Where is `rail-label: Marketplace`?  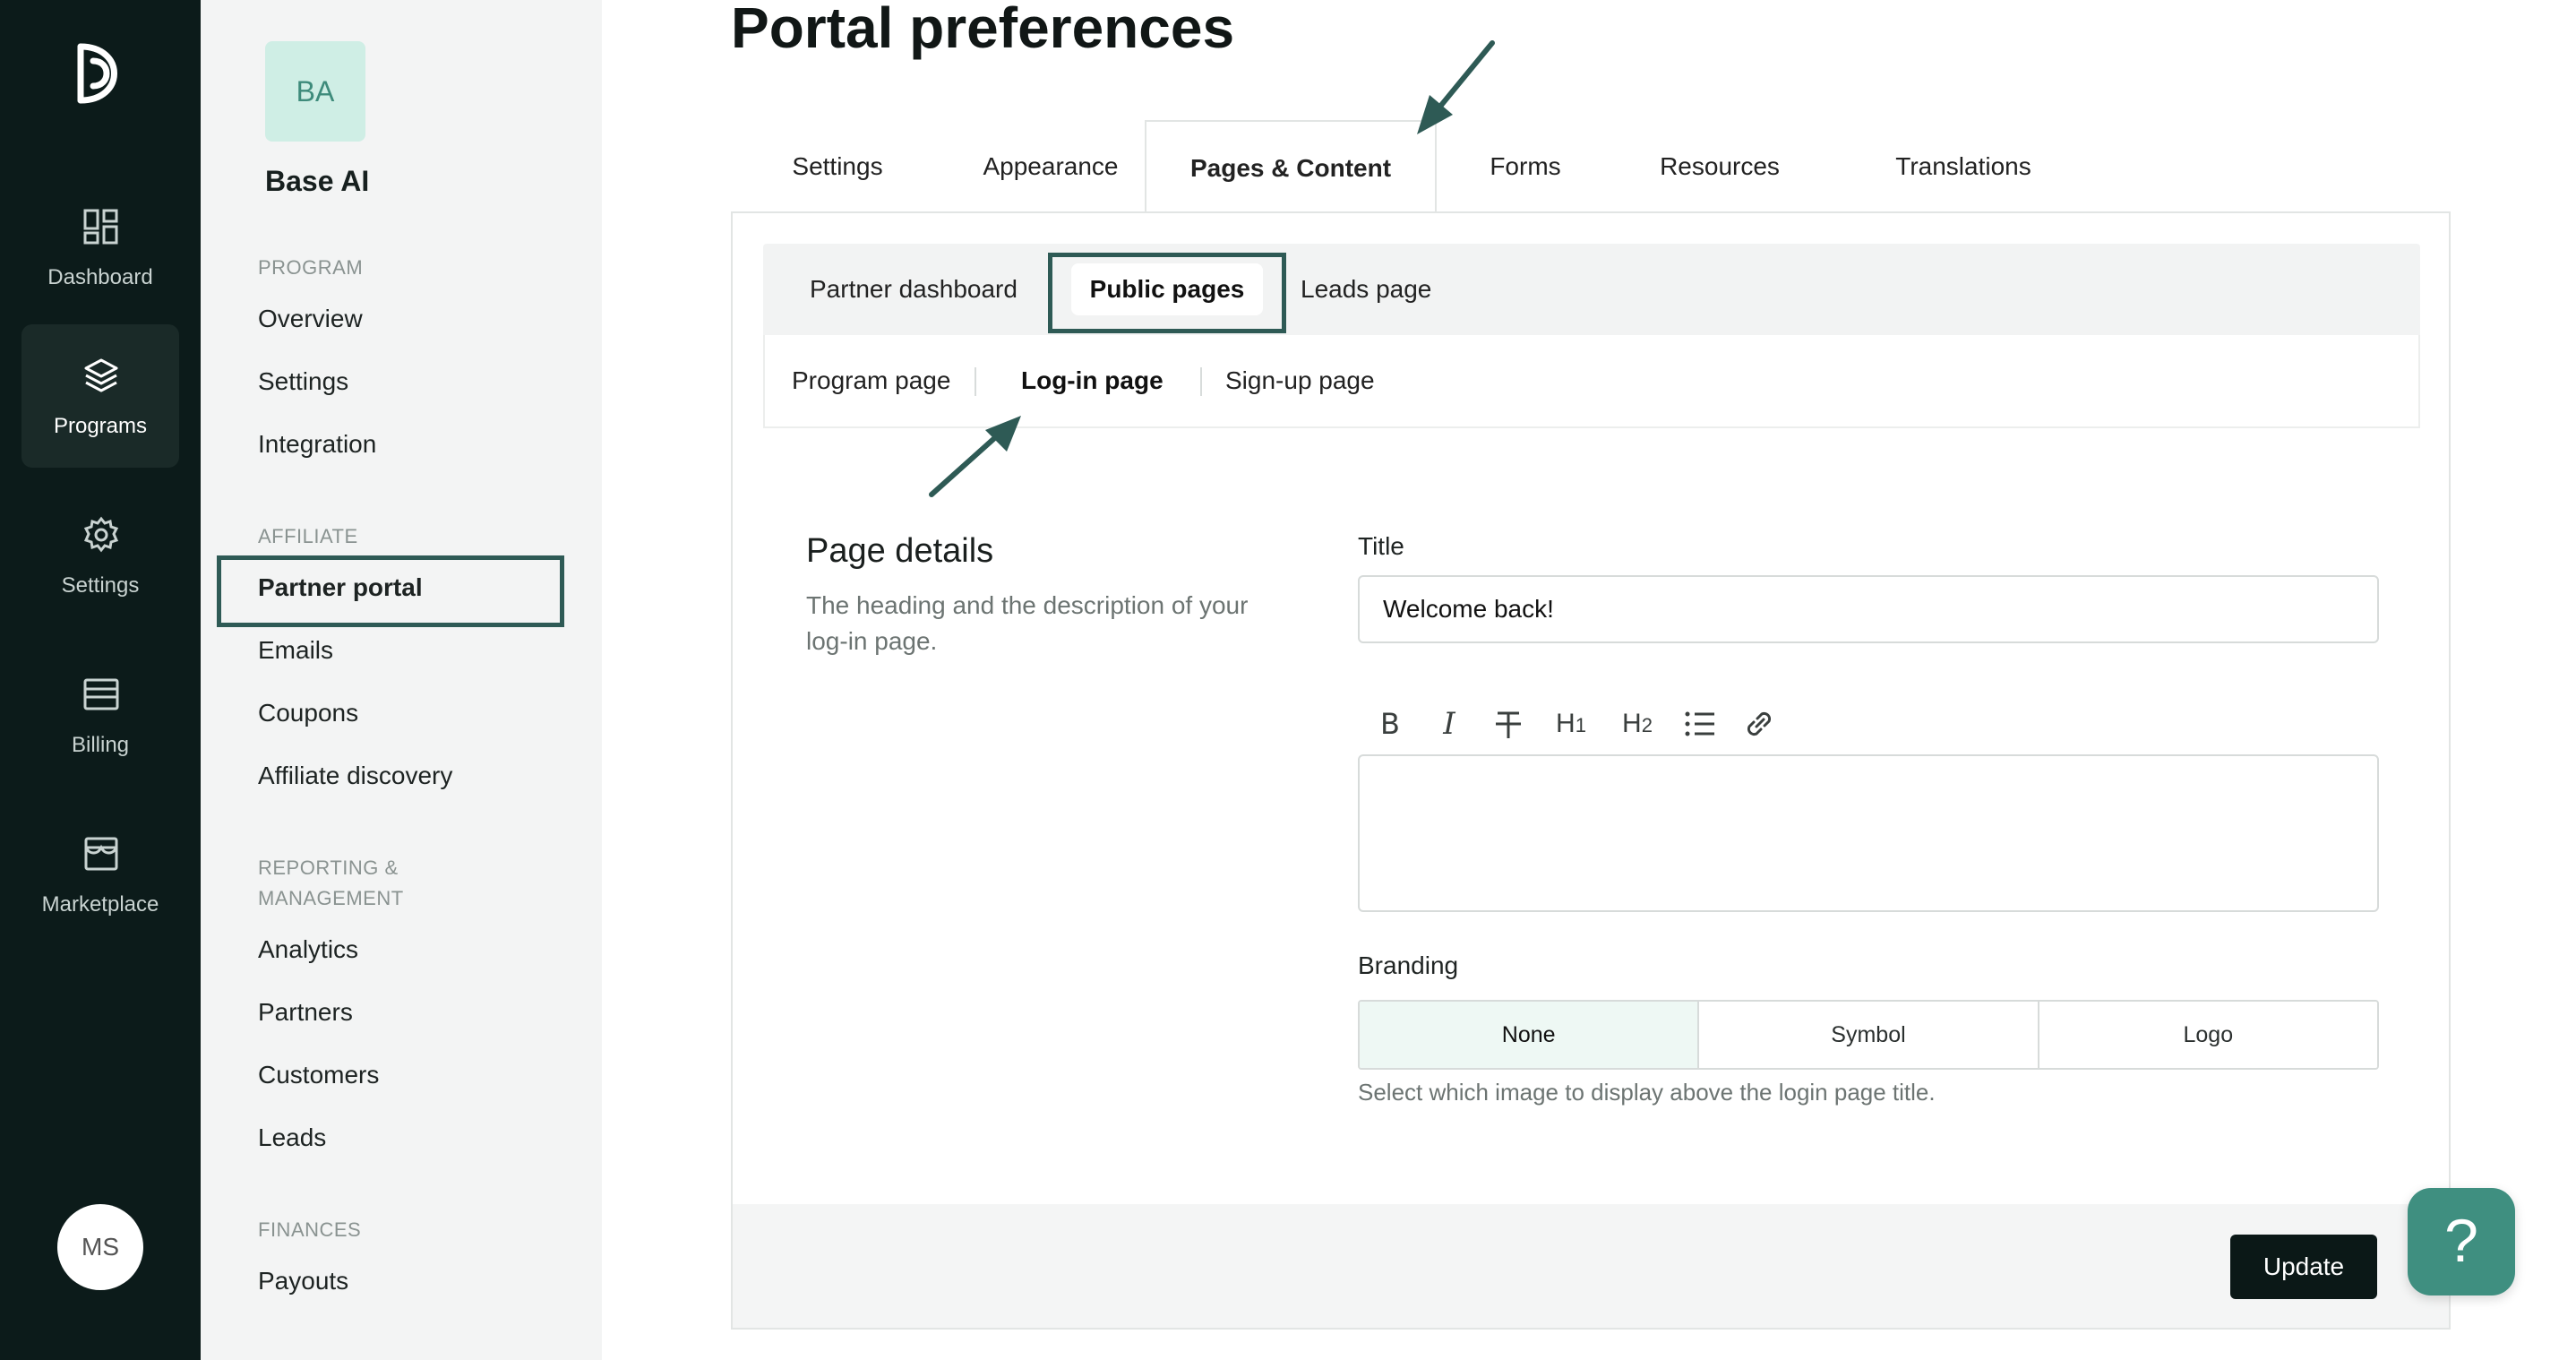 rail-label: Marketplace is located at coordinates (100, 904).